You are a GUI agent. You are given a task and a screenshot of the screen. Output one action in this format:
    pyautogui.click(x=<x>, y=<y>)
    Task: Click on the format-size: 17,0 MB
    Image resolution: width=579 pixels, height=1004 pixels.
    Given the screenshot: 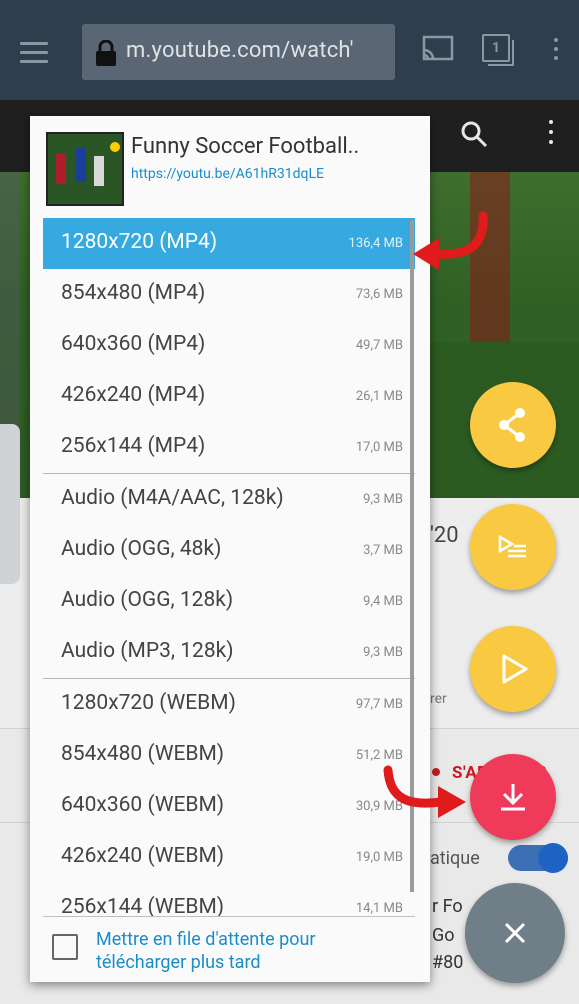 What is the action you would take?
    pyautogui.click(x=379, y=447)
    